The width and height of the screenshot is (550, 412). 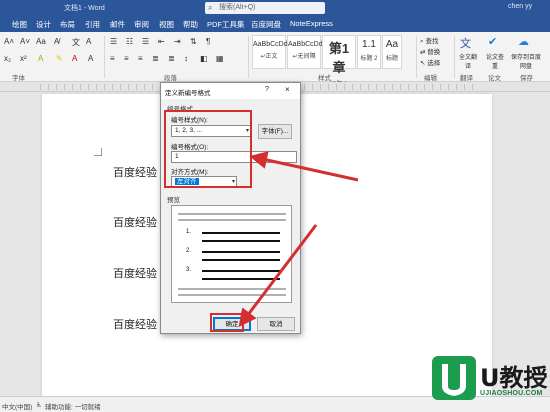 I want to click on line-spacing-icon: ↕, so click(x=186, y=58).